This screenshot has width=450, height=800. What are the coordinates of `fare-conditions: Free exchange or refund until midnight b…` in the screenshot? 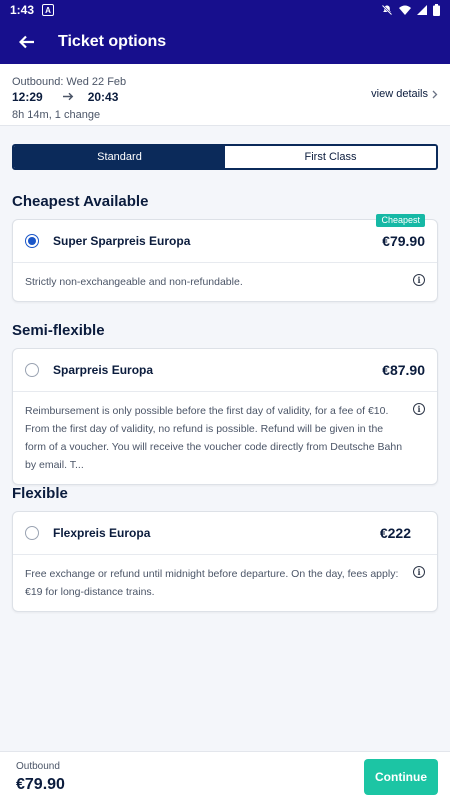 It's located at (225, 583).